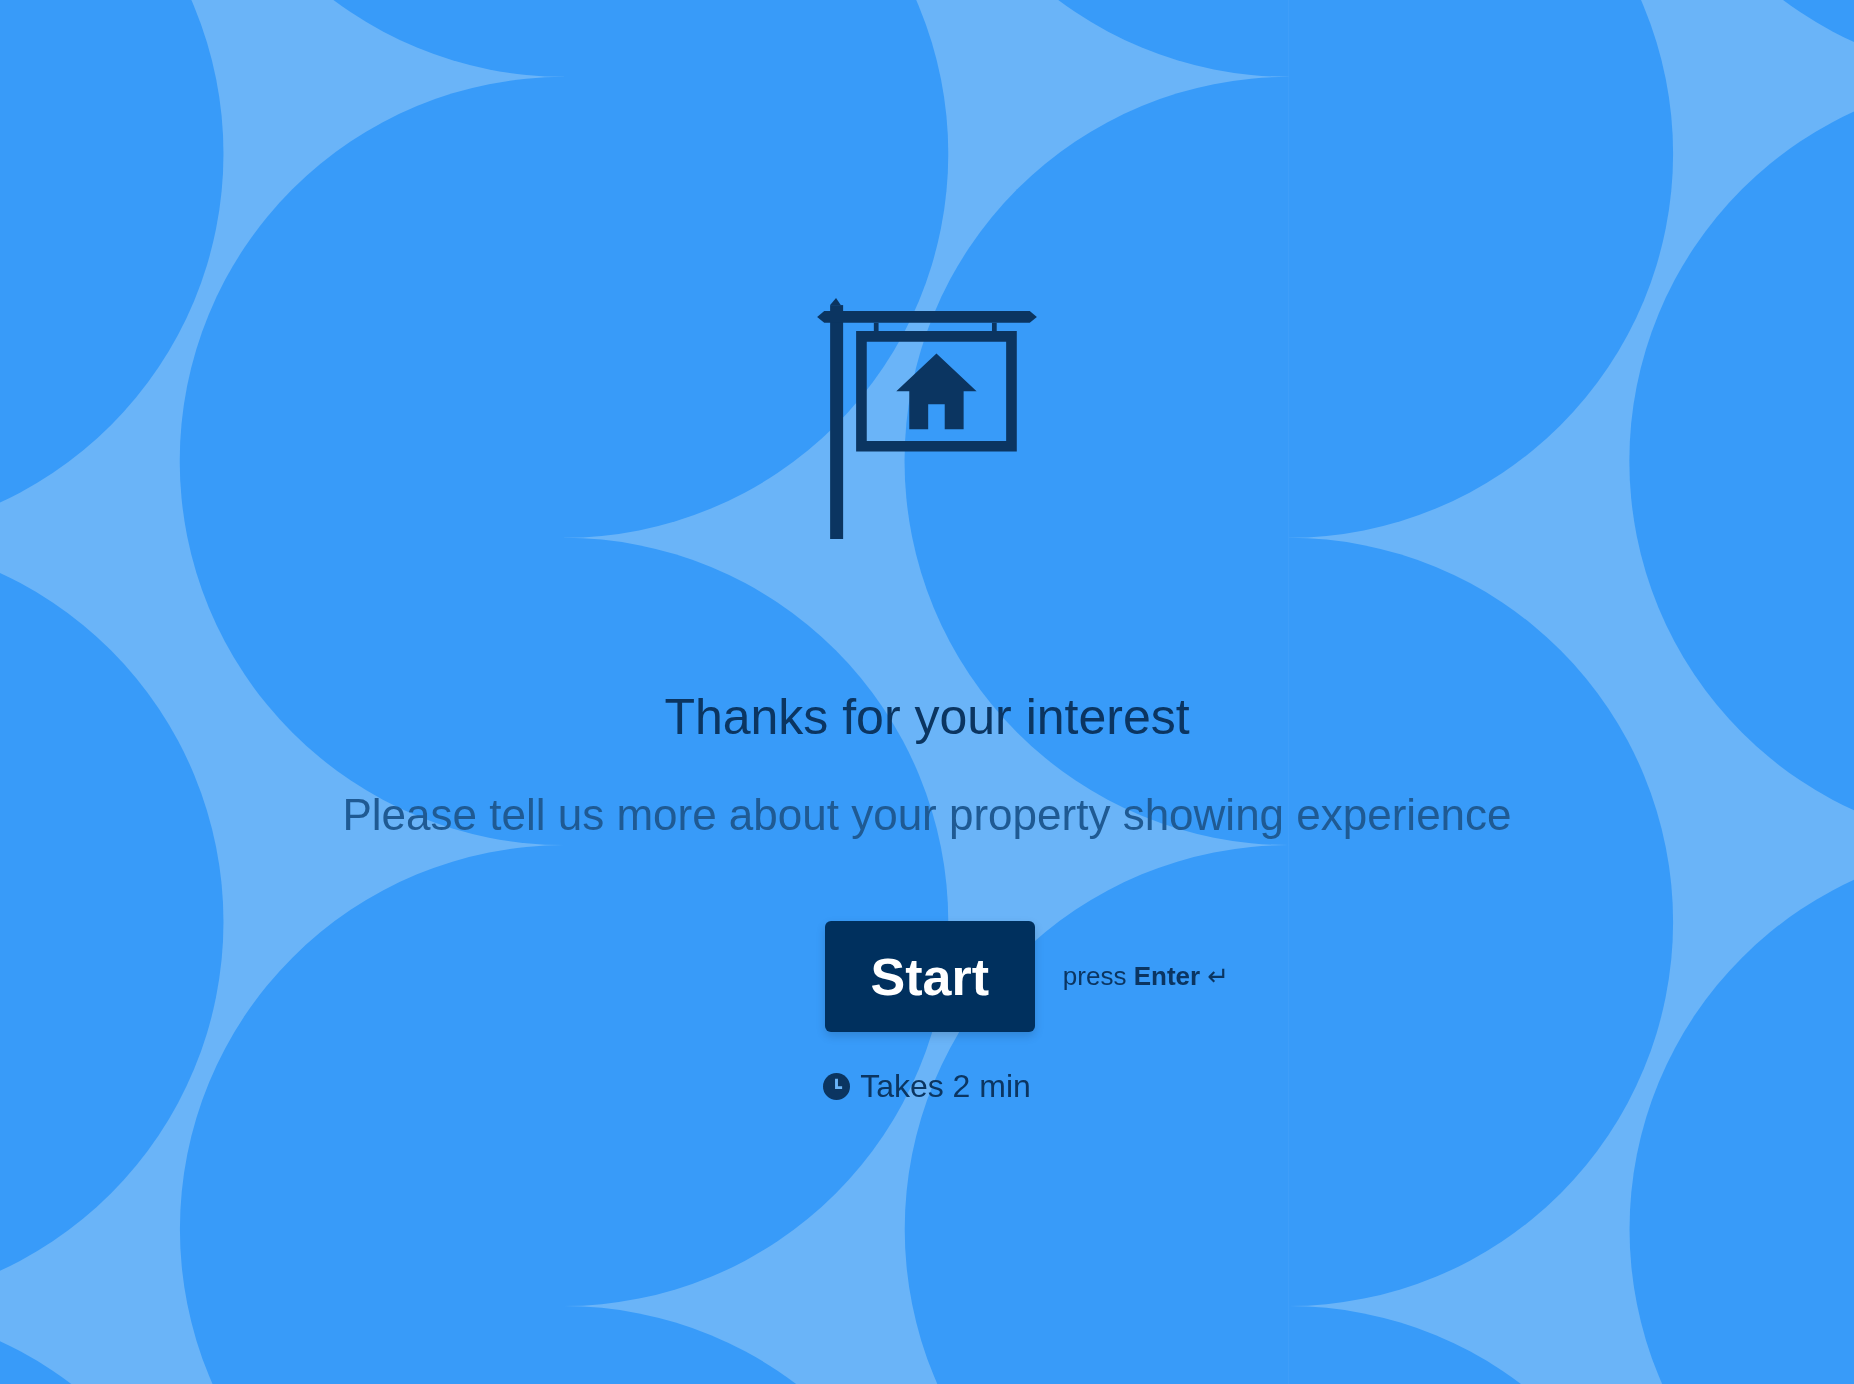  I want to click on duration-text: Takes 2 min, so click(945, 1086).